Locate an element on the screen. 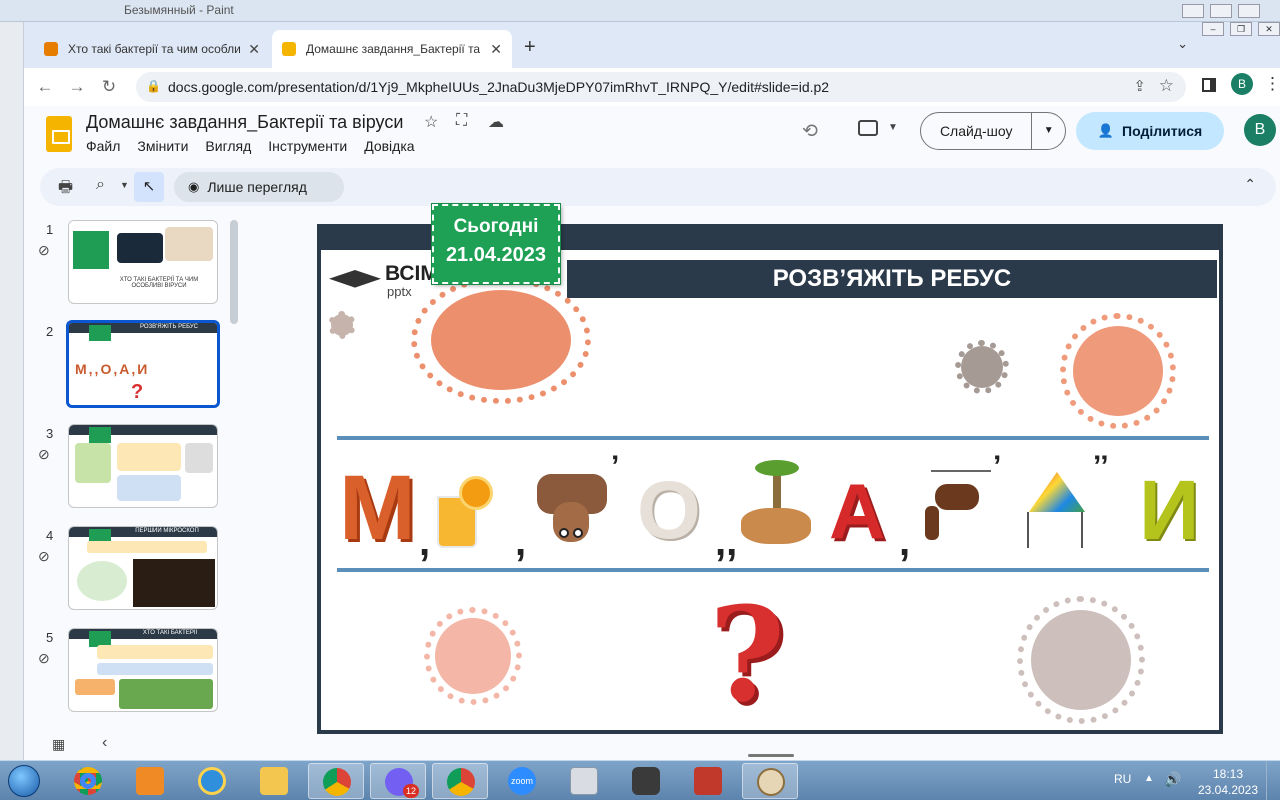  volume-icon: 🔊 is located at coordinates (1172, 779).